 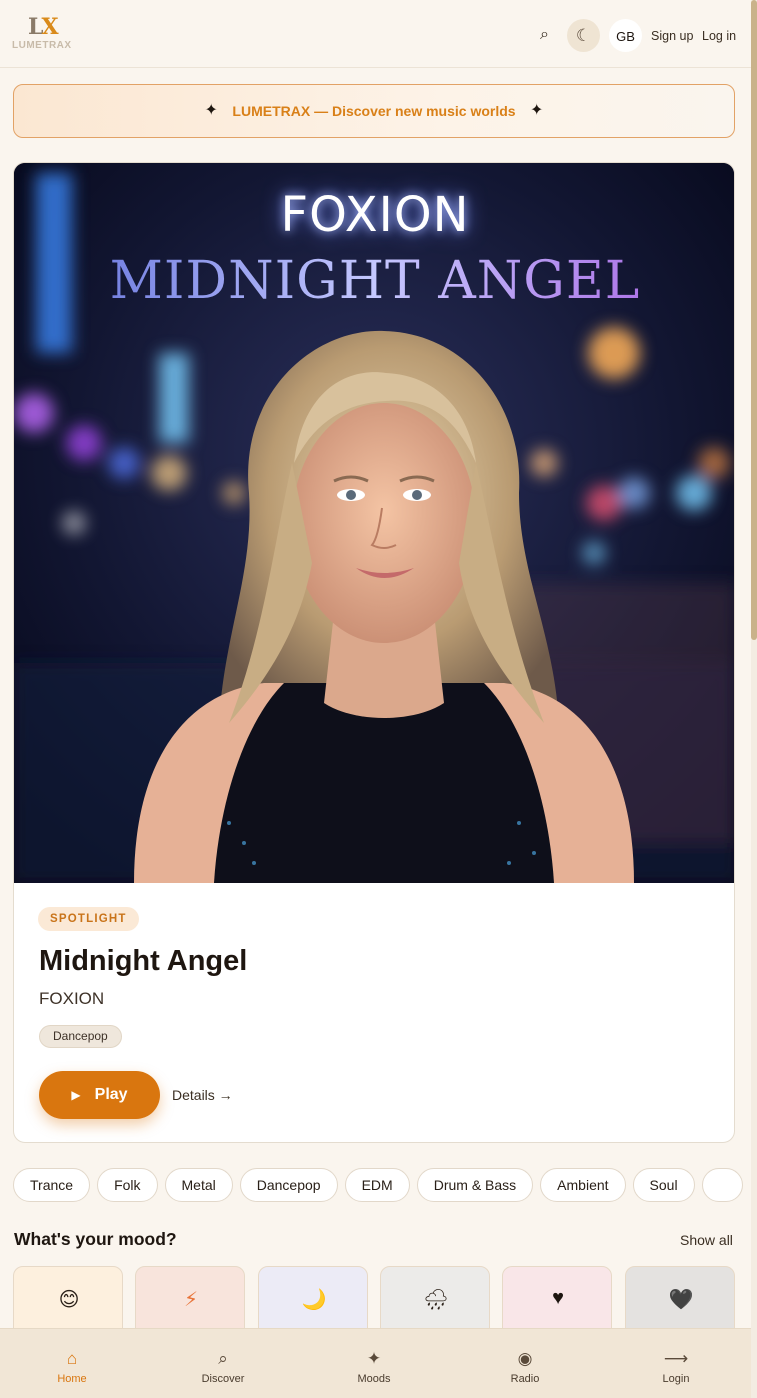 I want to click on track-title: Midnight Angel, so click(x=143, y=961).